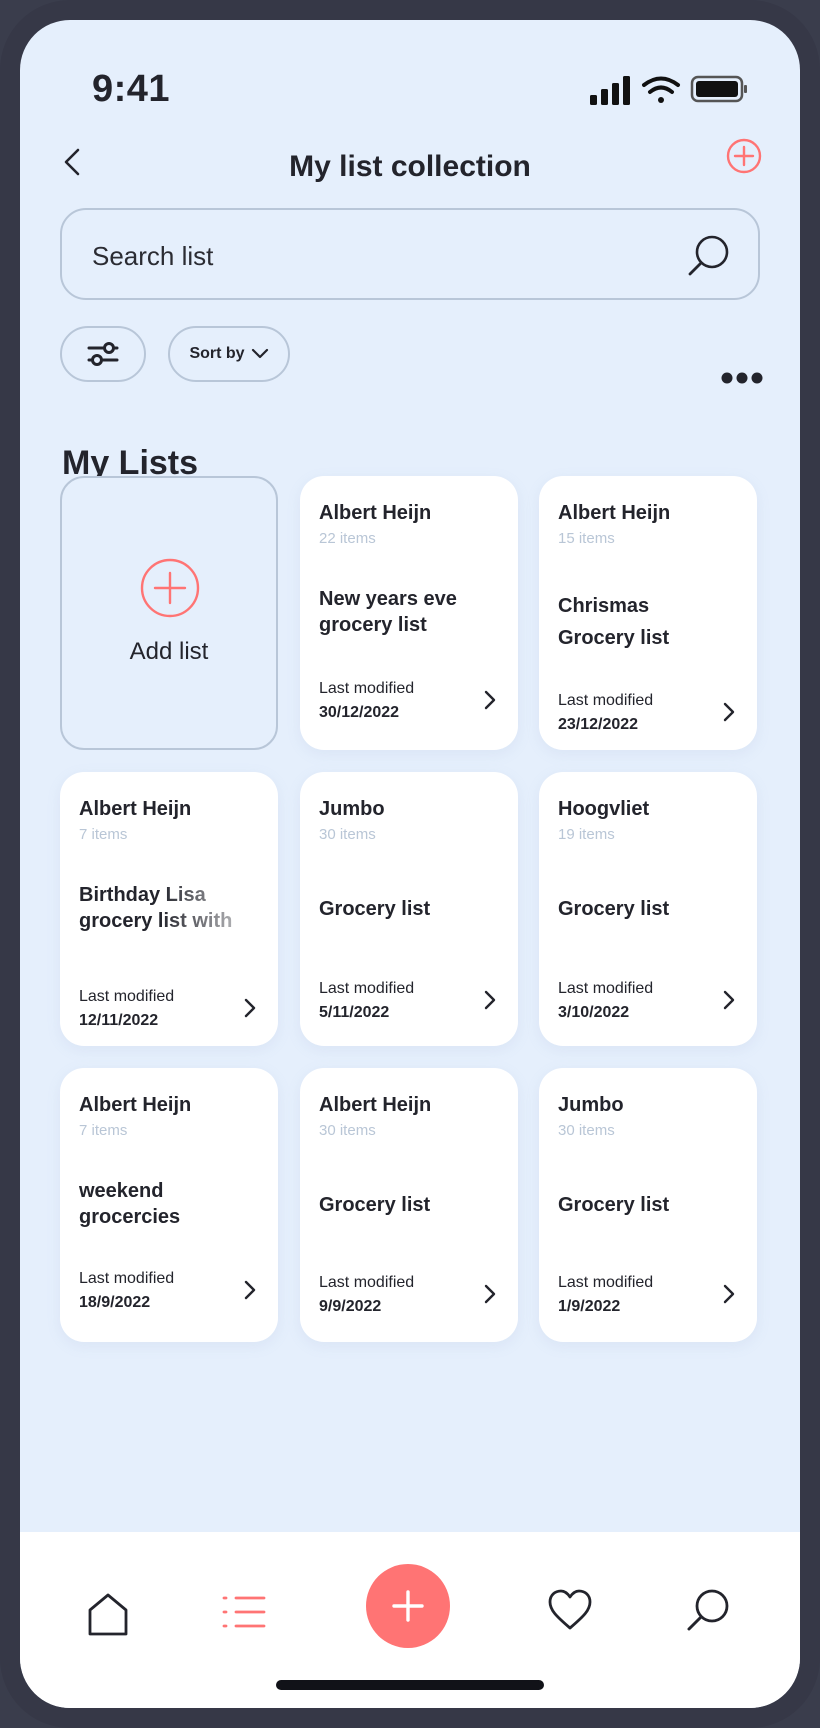 The image size is (820, 1728). What do you see at coordinates (350, 1306) in the screenshot?
I see `last-modified-date: 9/9/2022` at bounding box center [350, 1306].